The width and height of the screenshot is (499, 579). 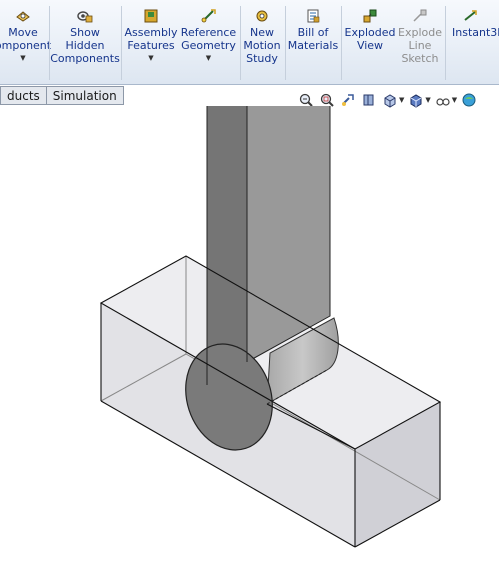 I want to click on move-component-label: Move omponent, so click(x=26, y=39).